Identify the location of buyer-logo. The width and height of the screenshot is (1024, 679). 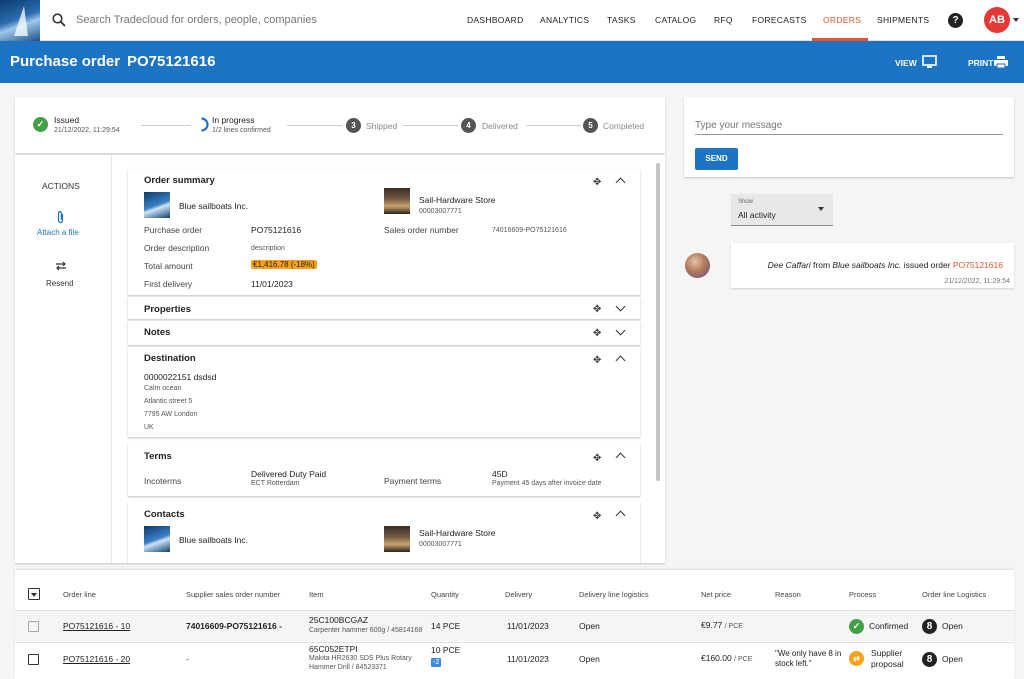
(157, 539).